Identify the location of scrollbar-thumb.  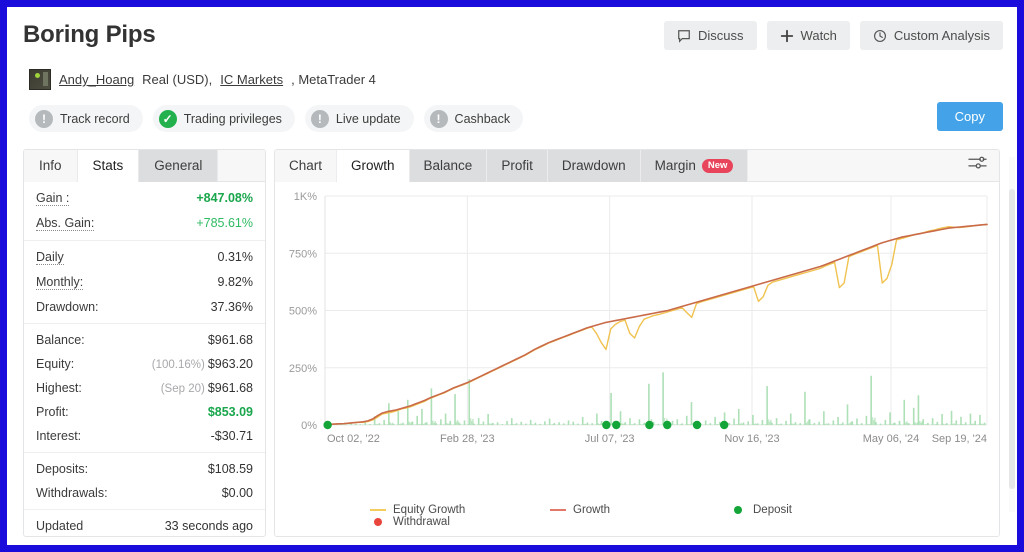
(1012, 339).